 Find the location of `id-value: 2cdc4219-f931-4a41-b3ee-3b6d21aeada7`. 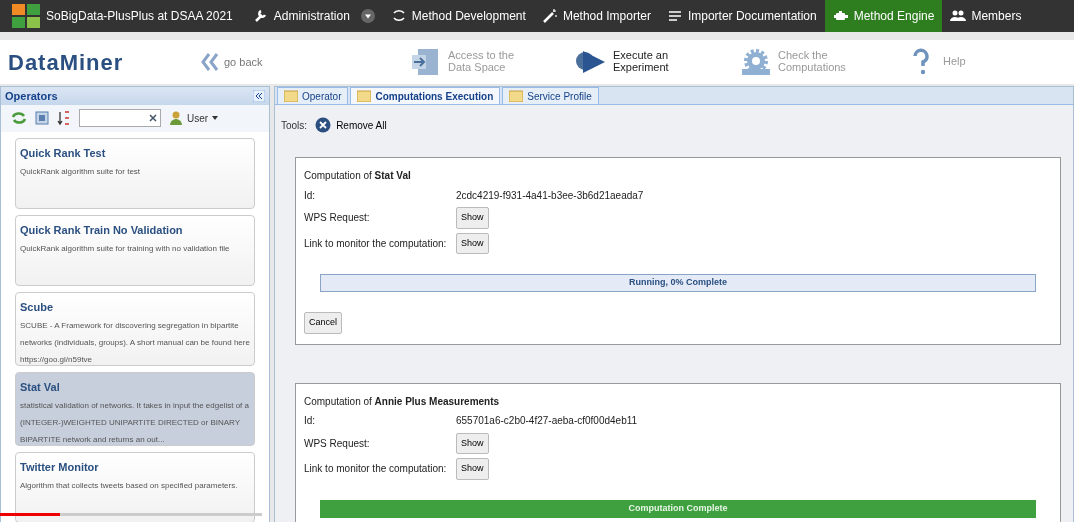

id-value: 2cdc4219-f931-4a41-b3ee-3b6d21aeada7 is located at coordinates (550, 195).